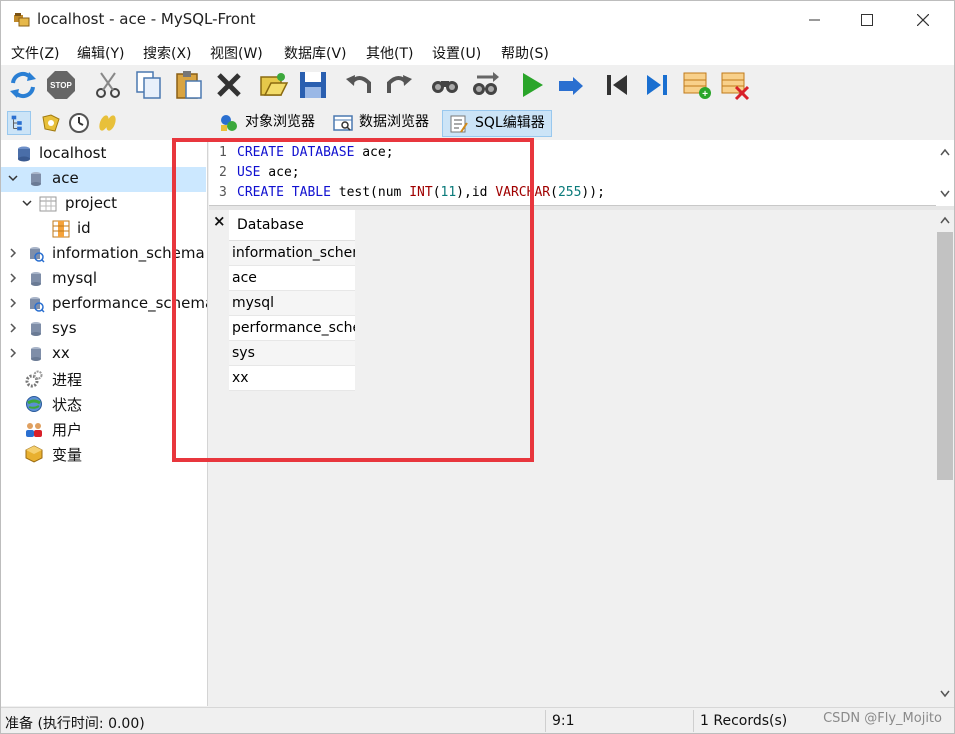 This screenshot has width=955, height=734. What do you see at coordinates (313, 85) in the screenshot?
I see `save-icon` at bounding box center [313, 85].